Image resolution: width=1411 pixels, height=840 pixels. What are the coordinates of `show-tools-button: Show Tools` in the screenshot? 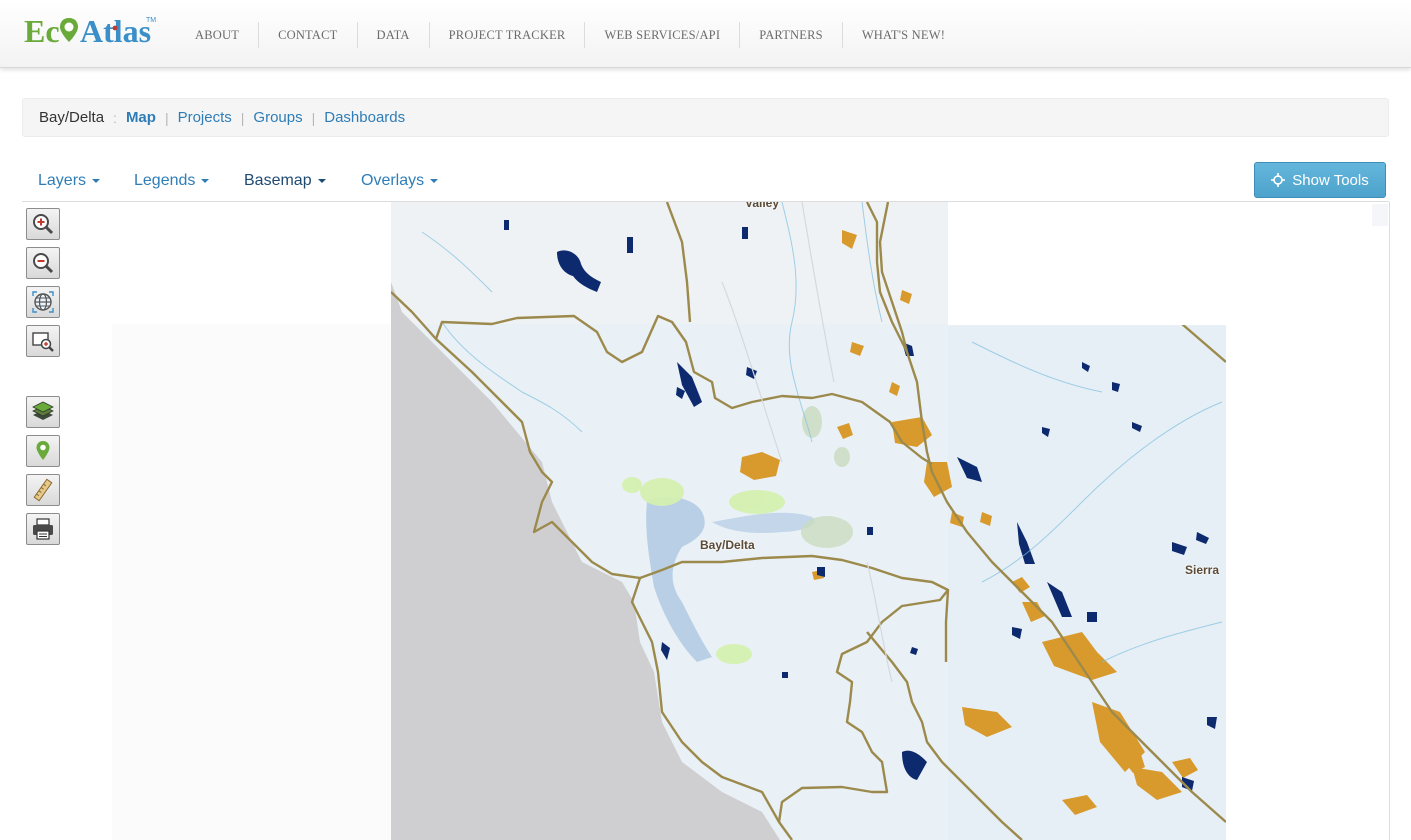 It's located at (1320, 180).